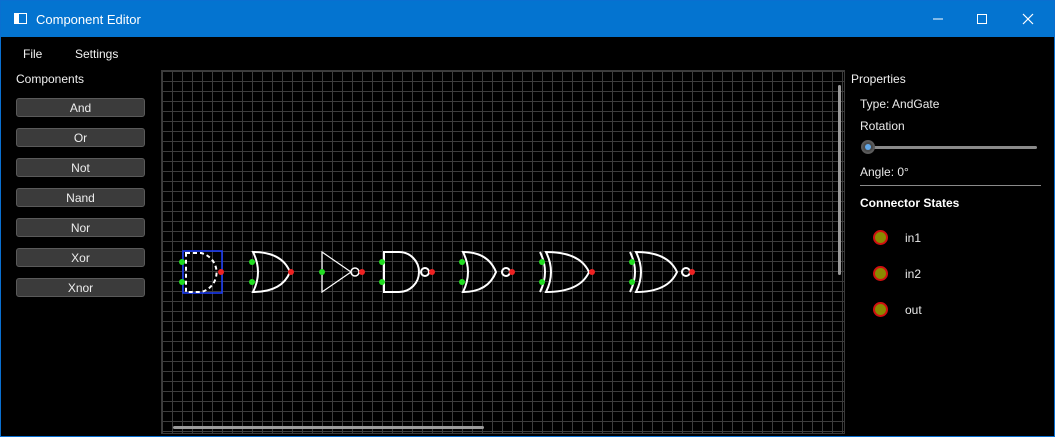 This screenshot has height=437, width=1055. I want to click on nand-gate-body, so click(401, 272).